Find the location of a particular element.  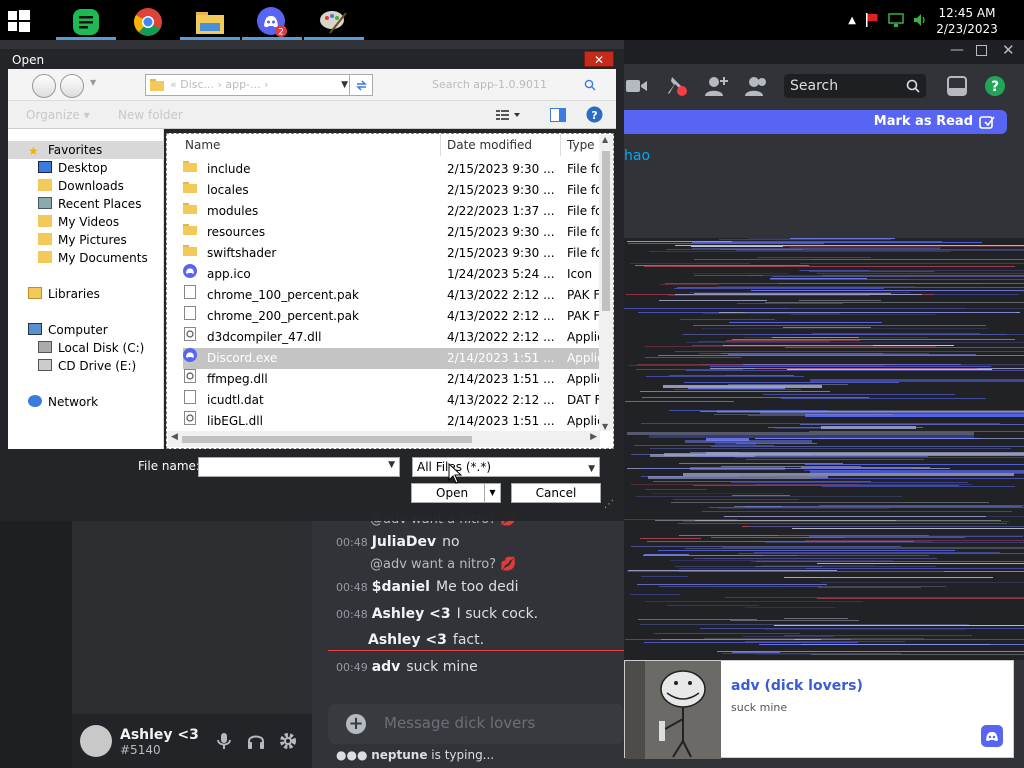

tree-item-libraries: Libraries is located at coordinates (64, 294).